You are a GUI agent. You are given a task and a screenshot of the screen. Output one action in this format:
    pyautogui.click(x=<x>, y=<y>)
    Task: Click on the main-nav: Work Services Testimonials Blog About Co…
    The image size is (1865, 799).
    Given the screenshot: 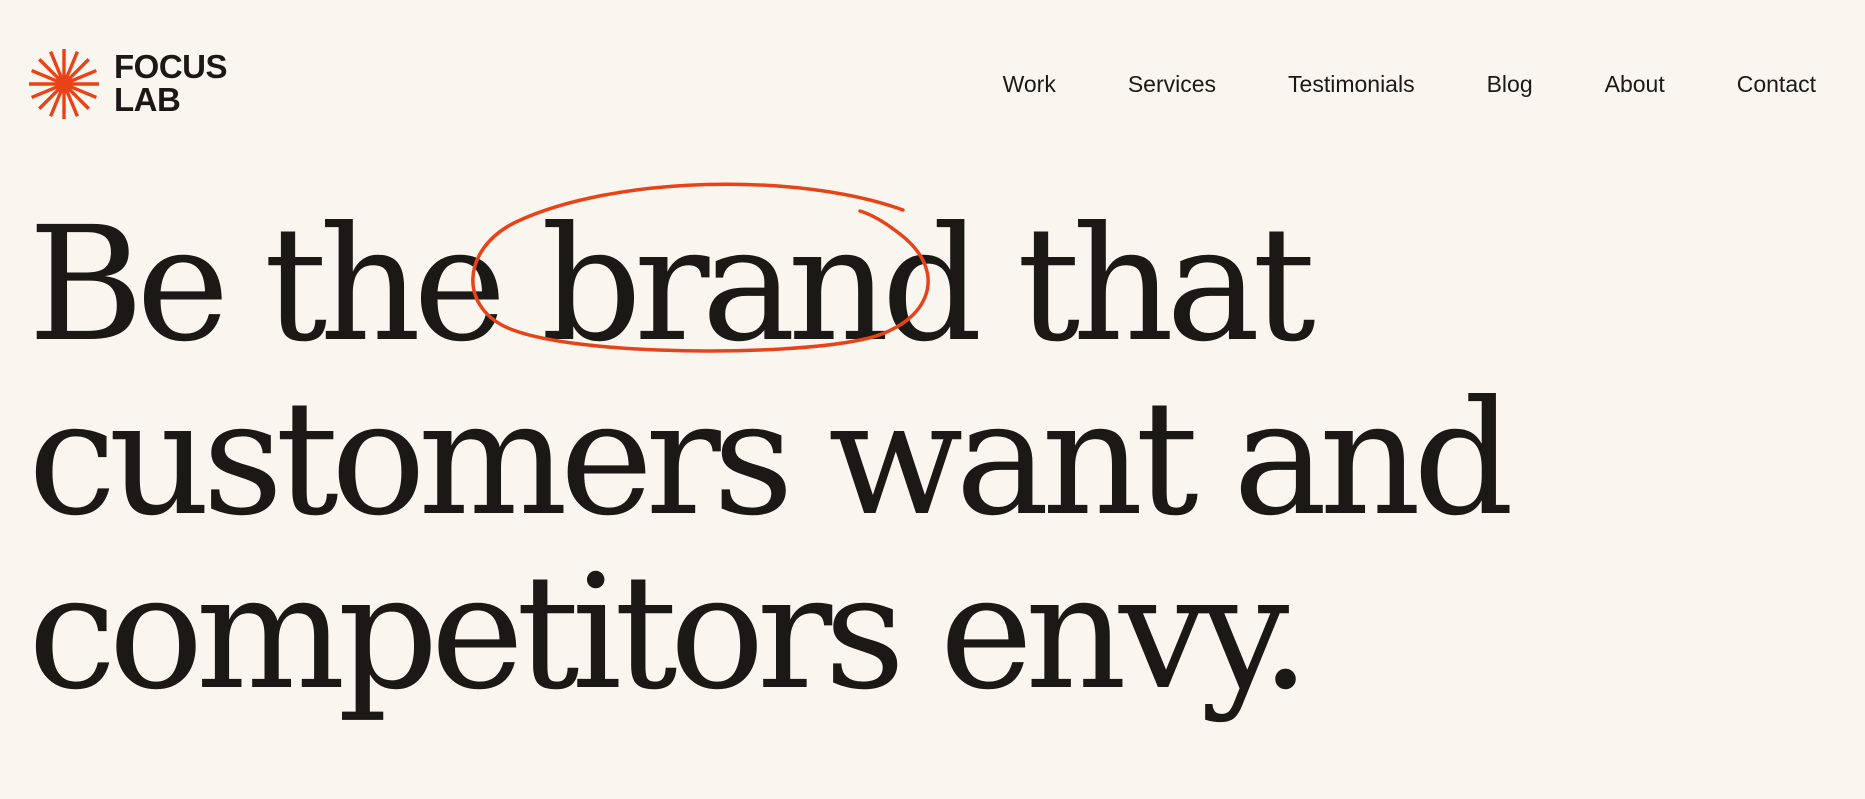 What is the action you would take?
    pyautogui.click(x=1409, y=84)
    